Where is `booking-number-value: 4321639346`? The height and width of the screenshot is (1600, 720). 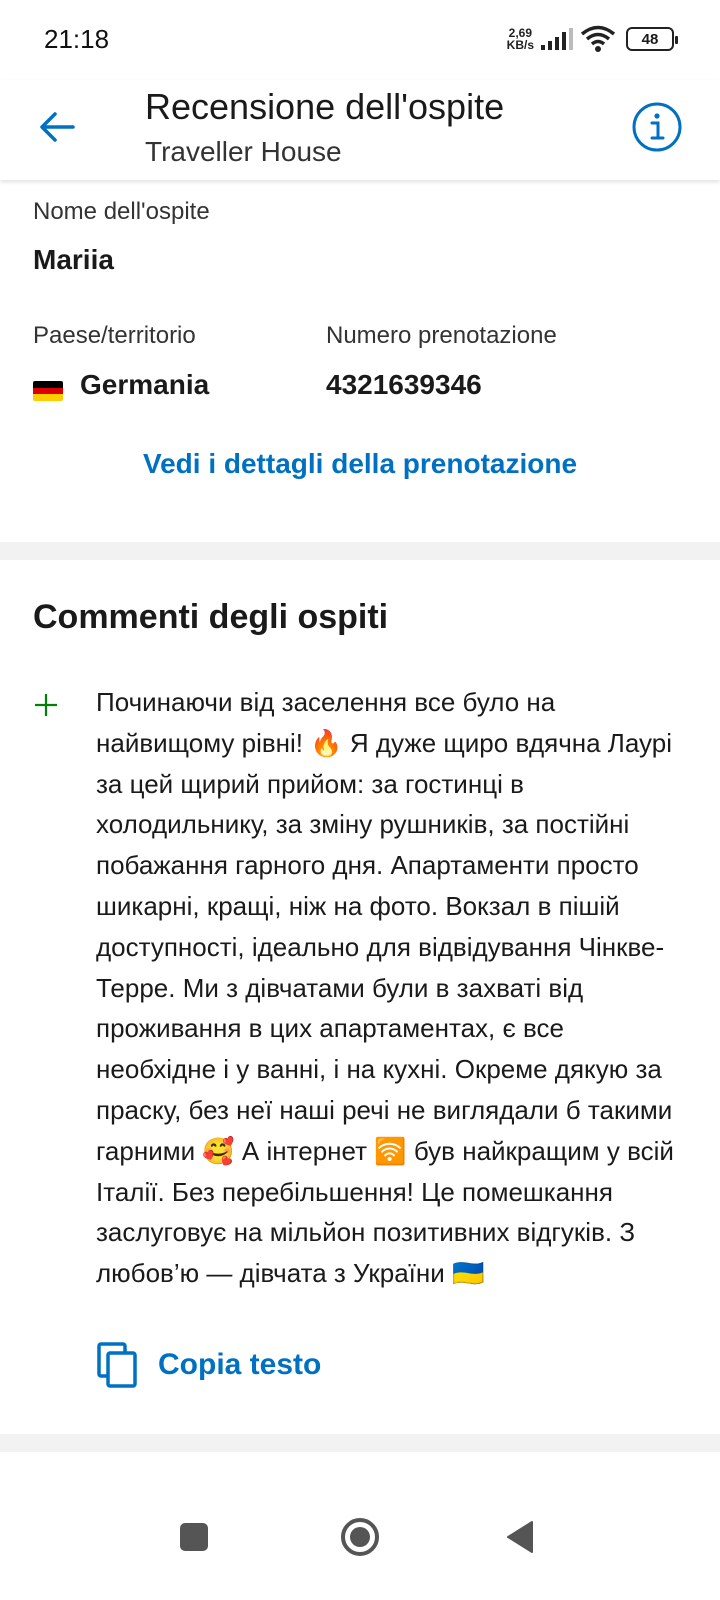
booking-number-value: 4321639346 is located at coordinates (404, 384).